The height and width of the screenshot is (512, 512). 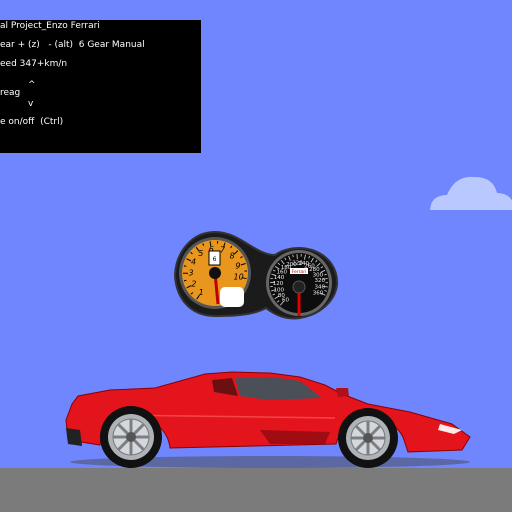 What do you see at coordinates (239, 277) in the screenshot?
I see `tach-label: 10` at bounding box center [239, 277].